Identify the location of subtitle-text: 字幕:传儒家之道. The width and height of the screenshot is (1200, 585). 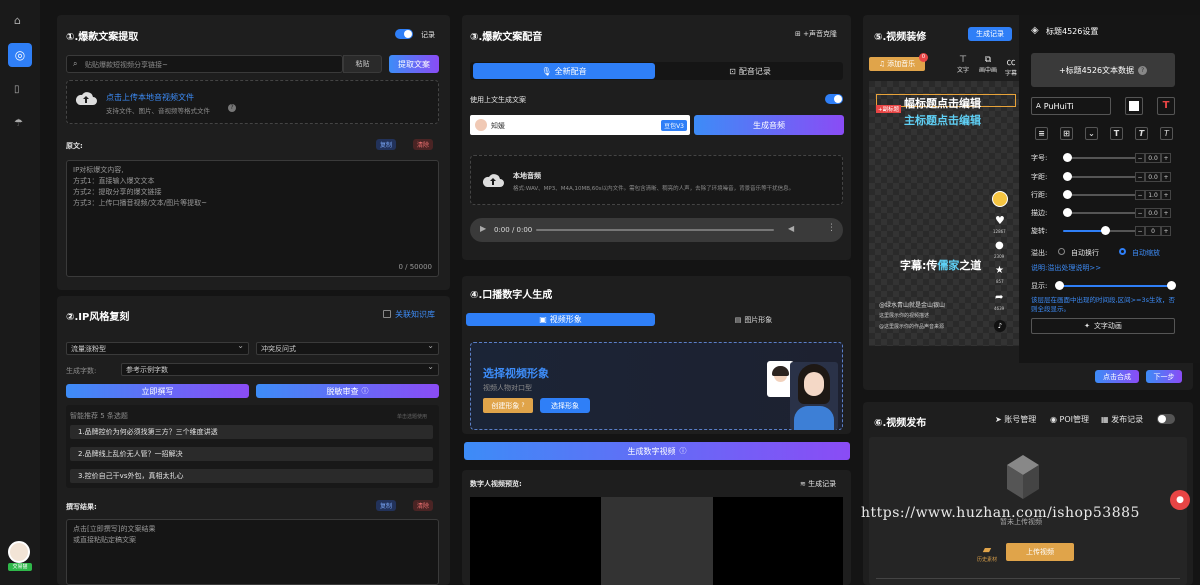
(940, 265).